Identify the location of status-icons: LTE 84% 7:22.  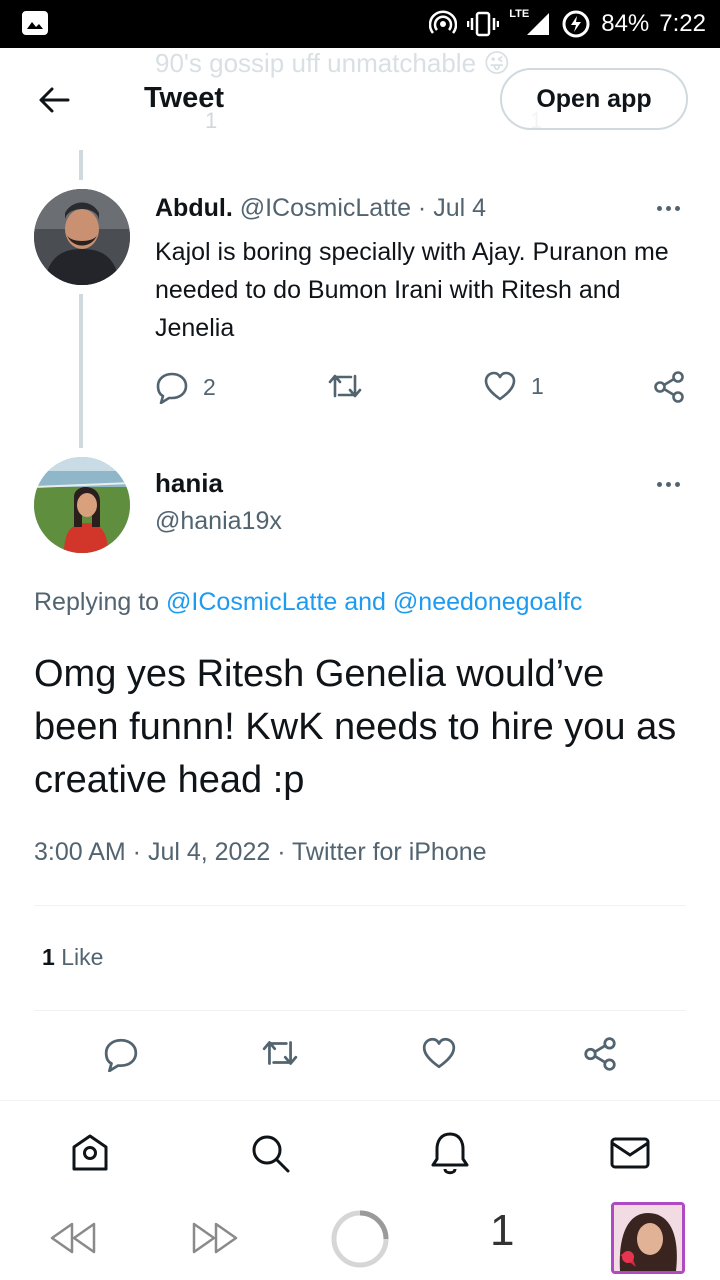
(567, 24).